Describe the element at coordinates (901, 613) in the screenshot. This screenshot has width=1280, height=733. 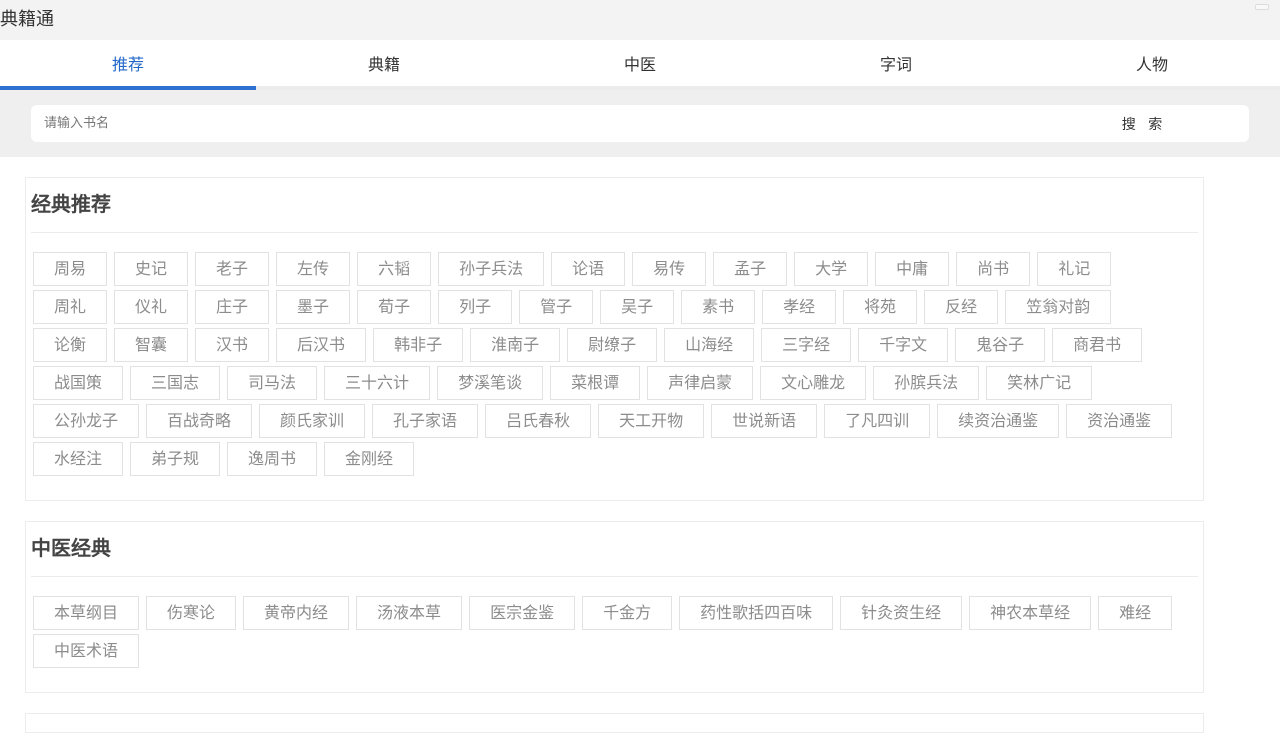
I see `book-tag: 针灸资生经` at that location.